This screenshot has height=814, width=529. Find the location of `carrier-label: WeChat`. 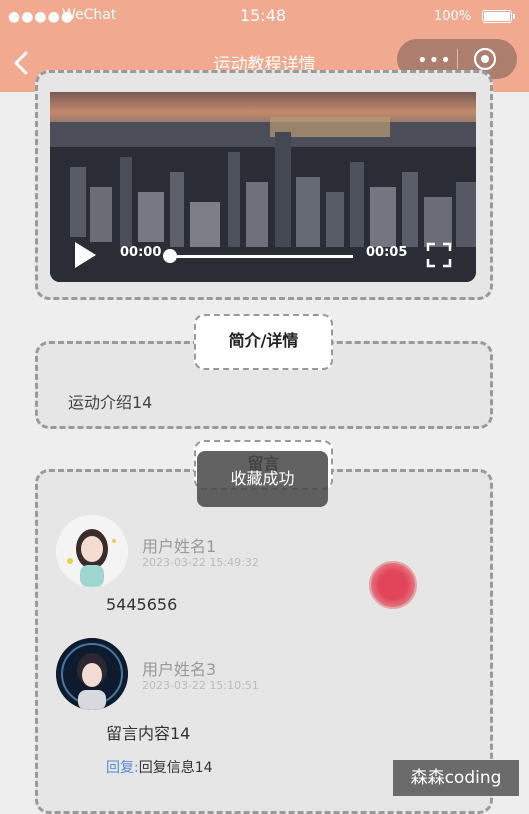

carrier-label: WeChat is located at coordinates (89, 15).